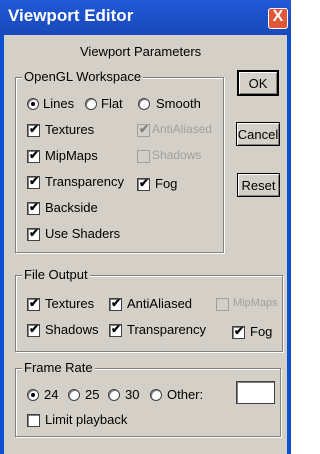 Image resolution: width=320 pixels, height=454 pixels. I want to click on window-left-border, so click(2, 244).